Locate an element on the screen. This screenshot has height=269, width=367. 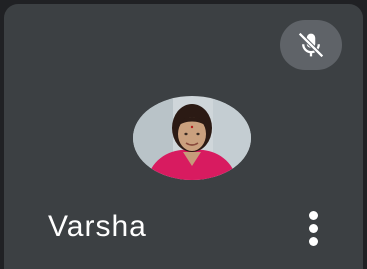
mic-off-icon is located at coordinates (311, 45).